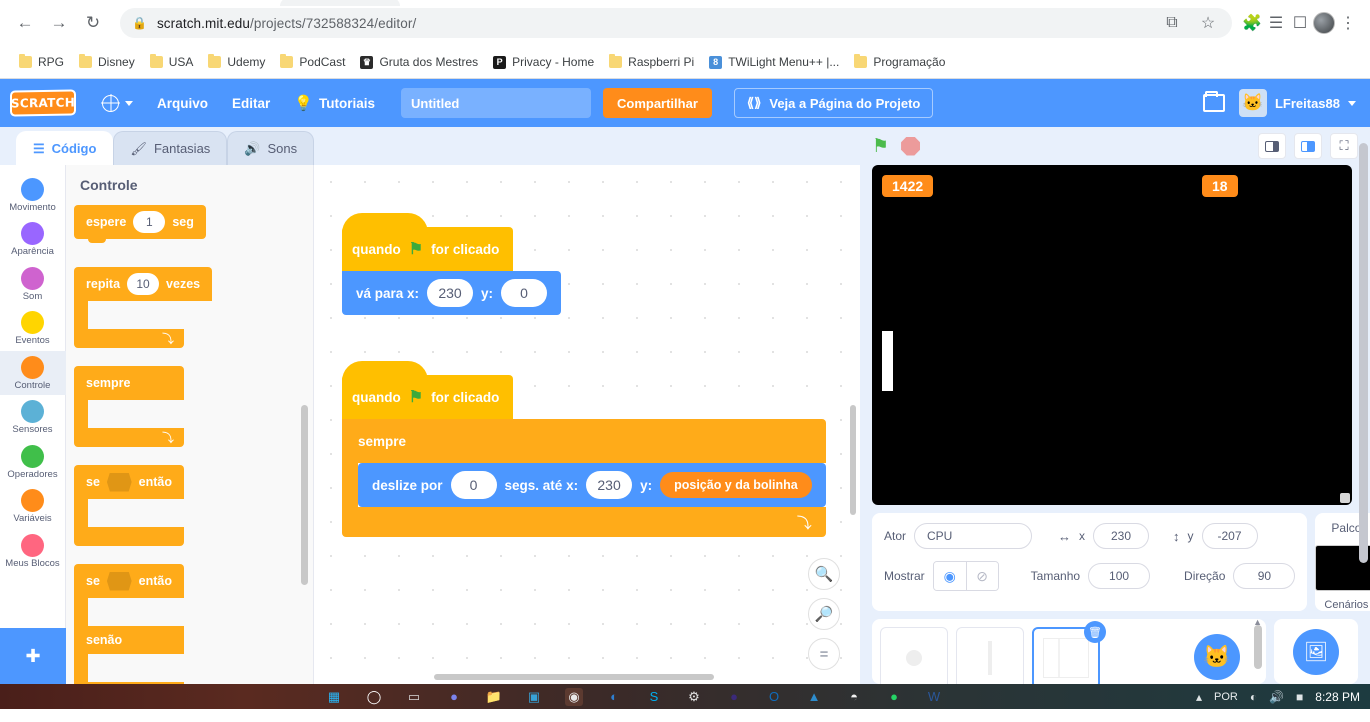 This screenshot has width=1370, height=722. What do you see at coordinates (1220, 186) in the screenshot?
I see `variable-monitor-lives: 18` at bounding box center [1220, 186].